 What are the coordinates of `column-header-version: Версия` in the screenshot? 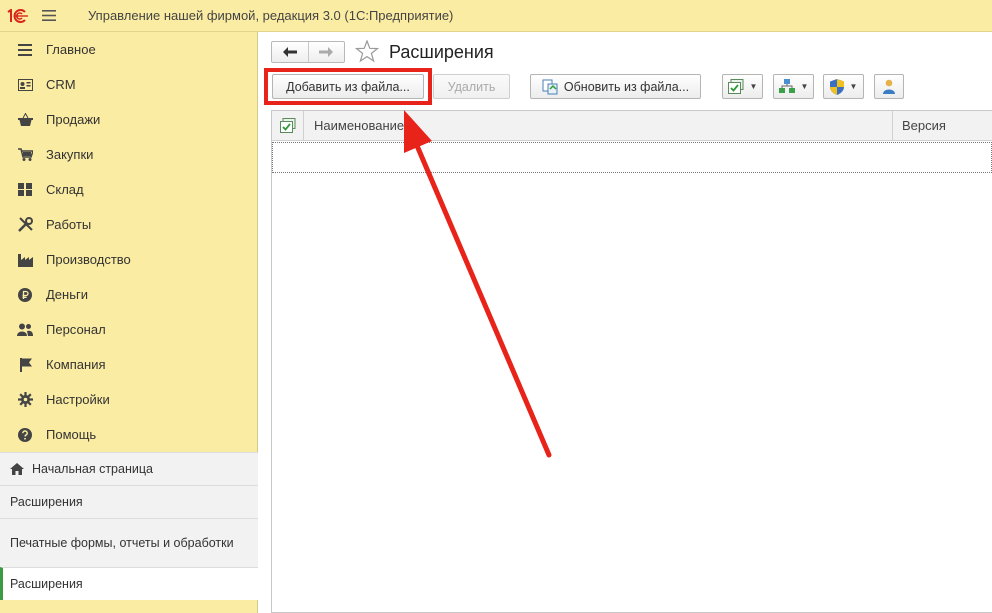 It's located at (942, 125).